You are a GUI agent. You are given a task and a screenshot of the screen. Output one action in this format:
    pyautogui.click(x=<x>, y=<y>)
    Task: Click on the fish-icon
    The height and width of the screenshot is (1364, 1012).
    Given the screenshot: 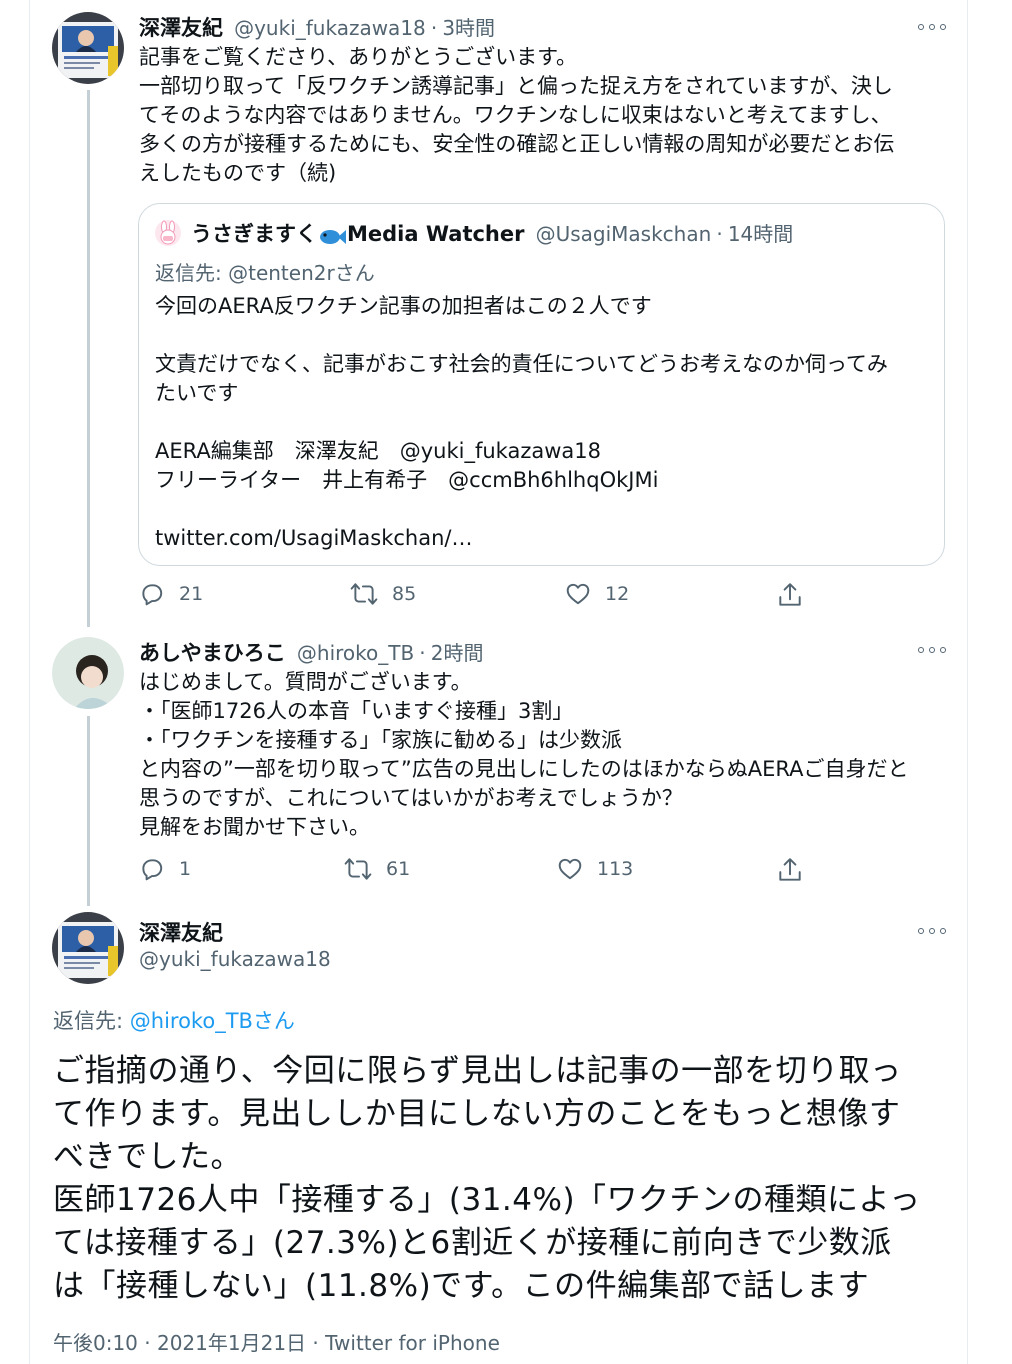 What is the action you would take?
    pyautogui.click(x=332, y=237)
    